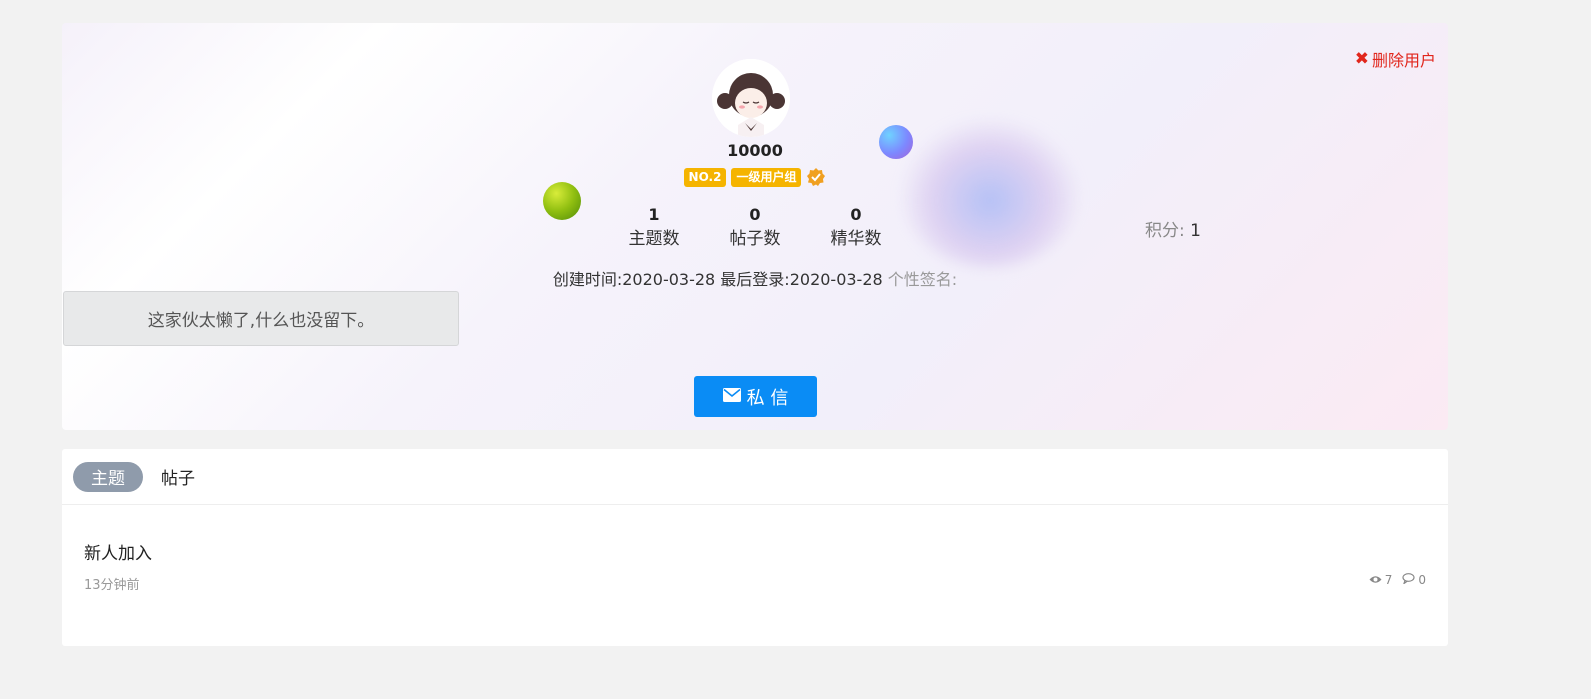 The width and height of the screenshot is (1591, 699). Describe the element at coordinates (1195, 231) in the screenshot. I see `points-value: 1` at that location.